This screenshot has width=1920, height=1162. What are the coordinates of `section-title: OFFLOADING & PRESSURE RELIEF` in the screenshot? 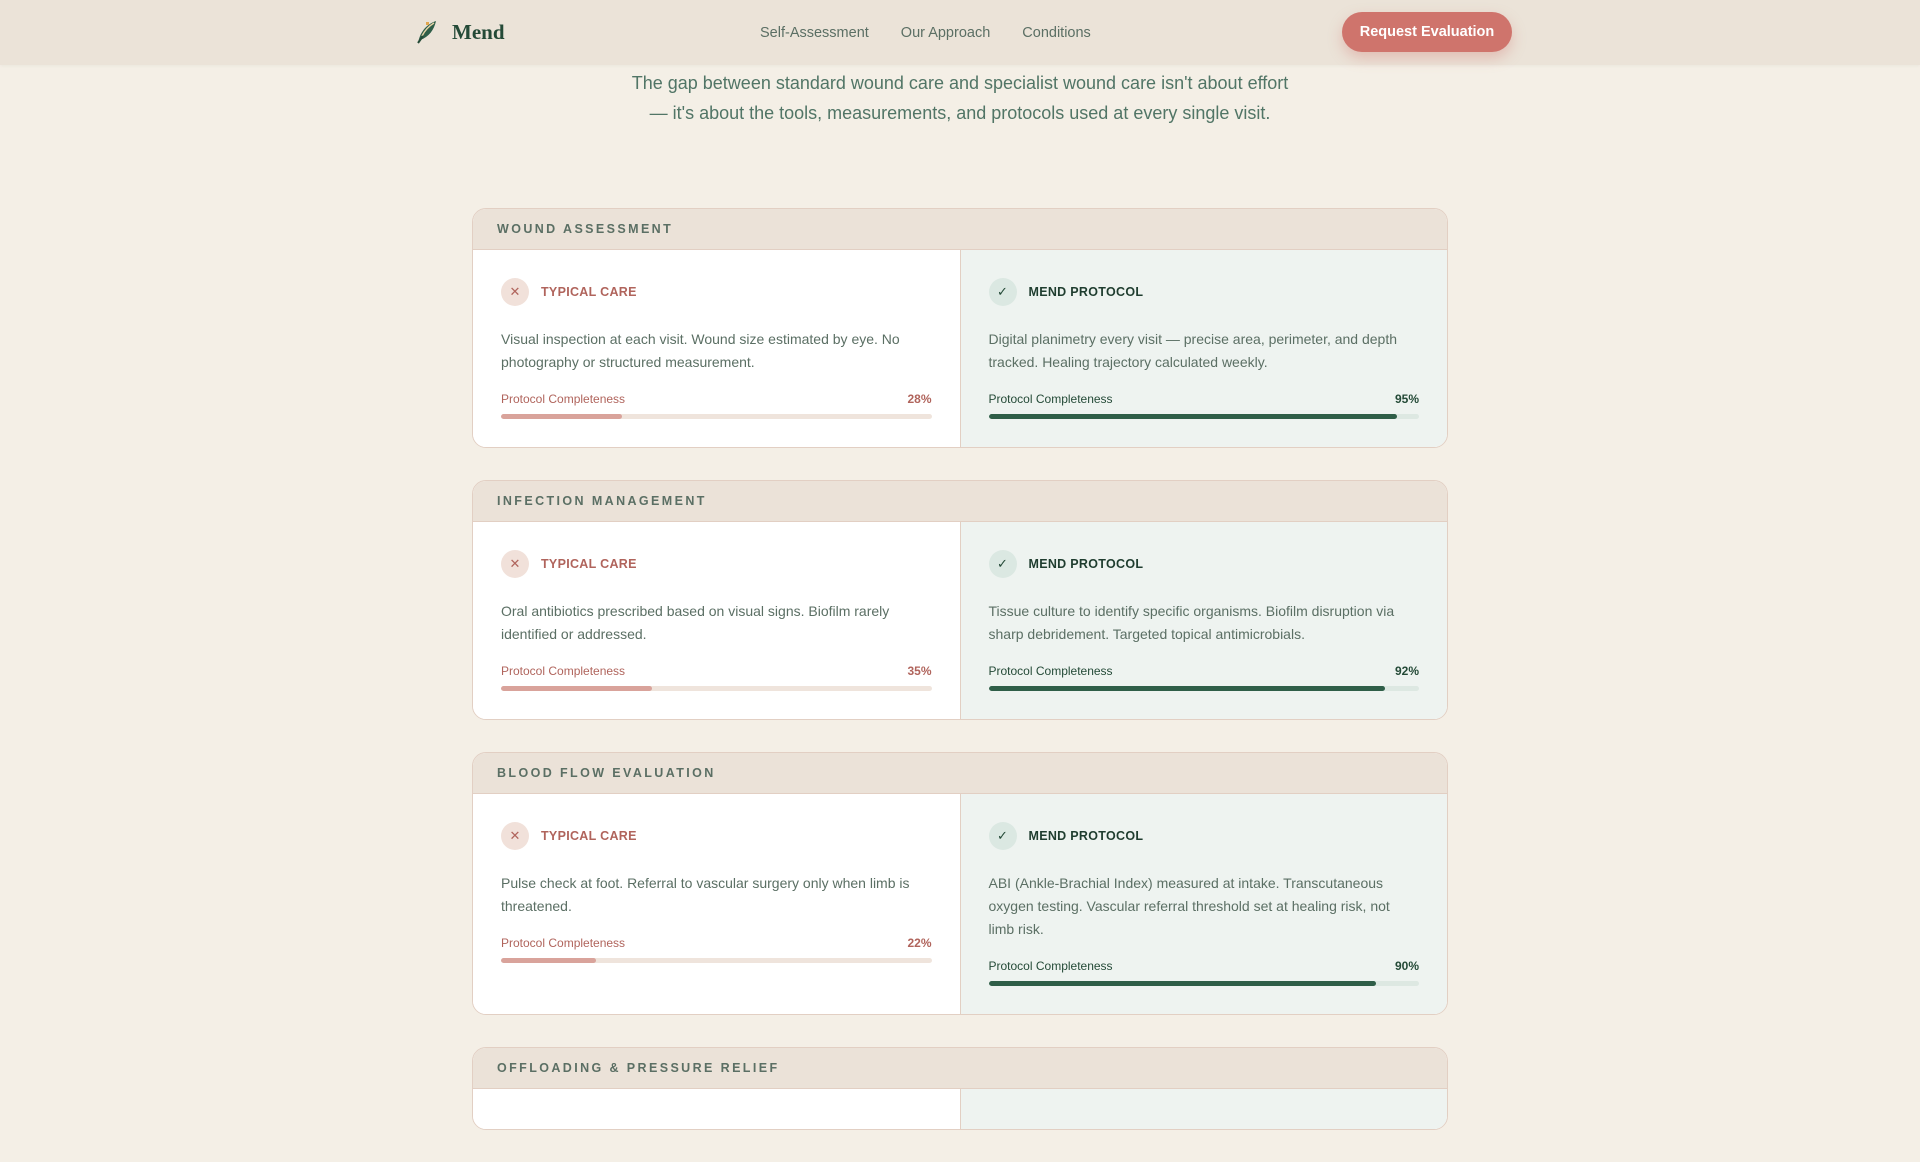 It's located at (960, 1068).